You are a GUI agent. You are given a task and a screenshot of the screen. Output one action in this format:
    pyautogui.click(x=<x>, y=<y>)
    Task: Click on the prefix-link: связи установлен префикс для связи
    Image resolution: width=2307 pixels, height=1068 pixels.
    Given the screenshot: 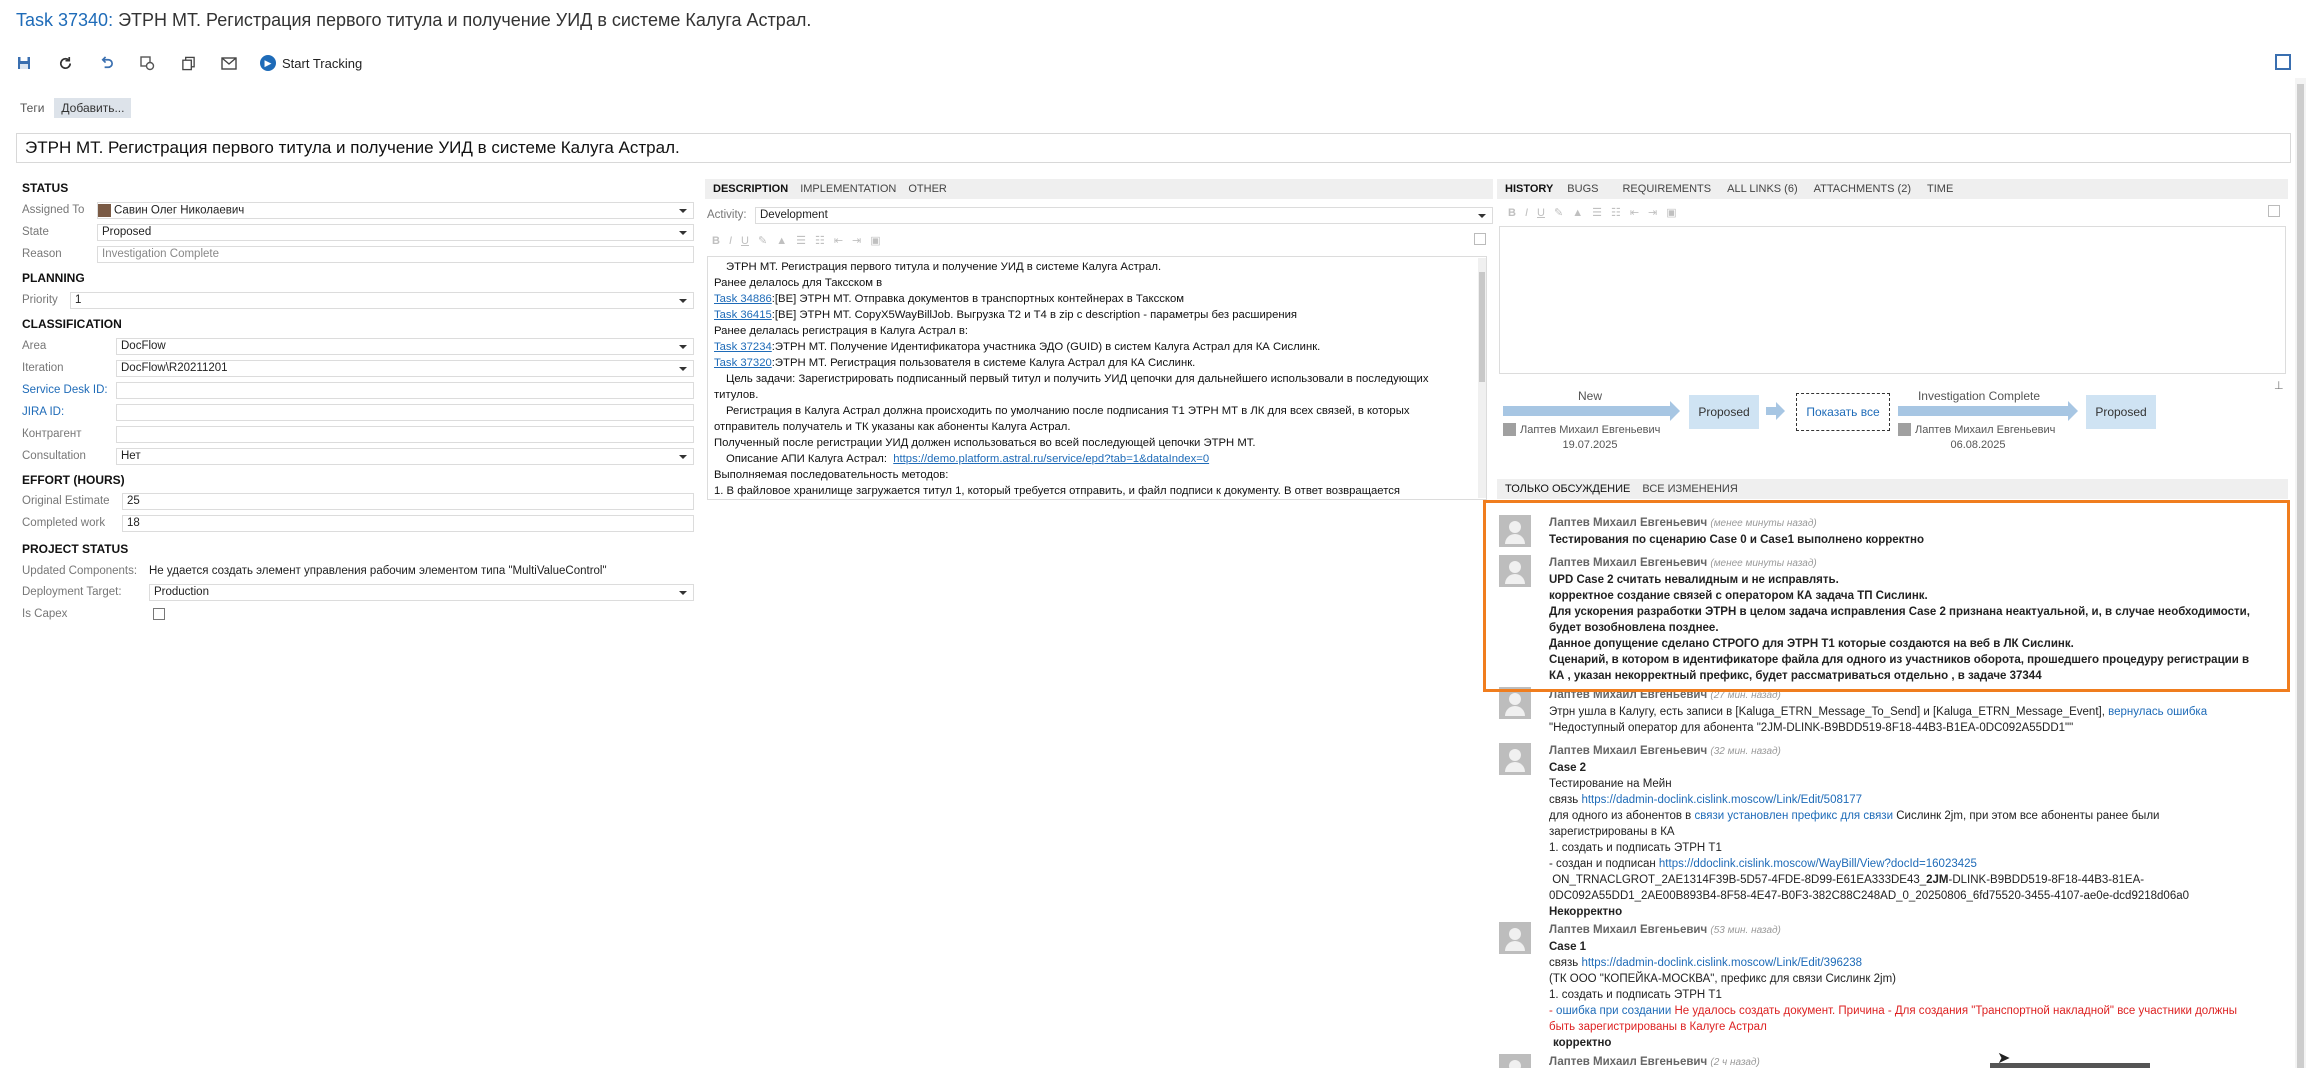 What is the action you would take?
    pyautogui.click(x=1794, y=816)
    